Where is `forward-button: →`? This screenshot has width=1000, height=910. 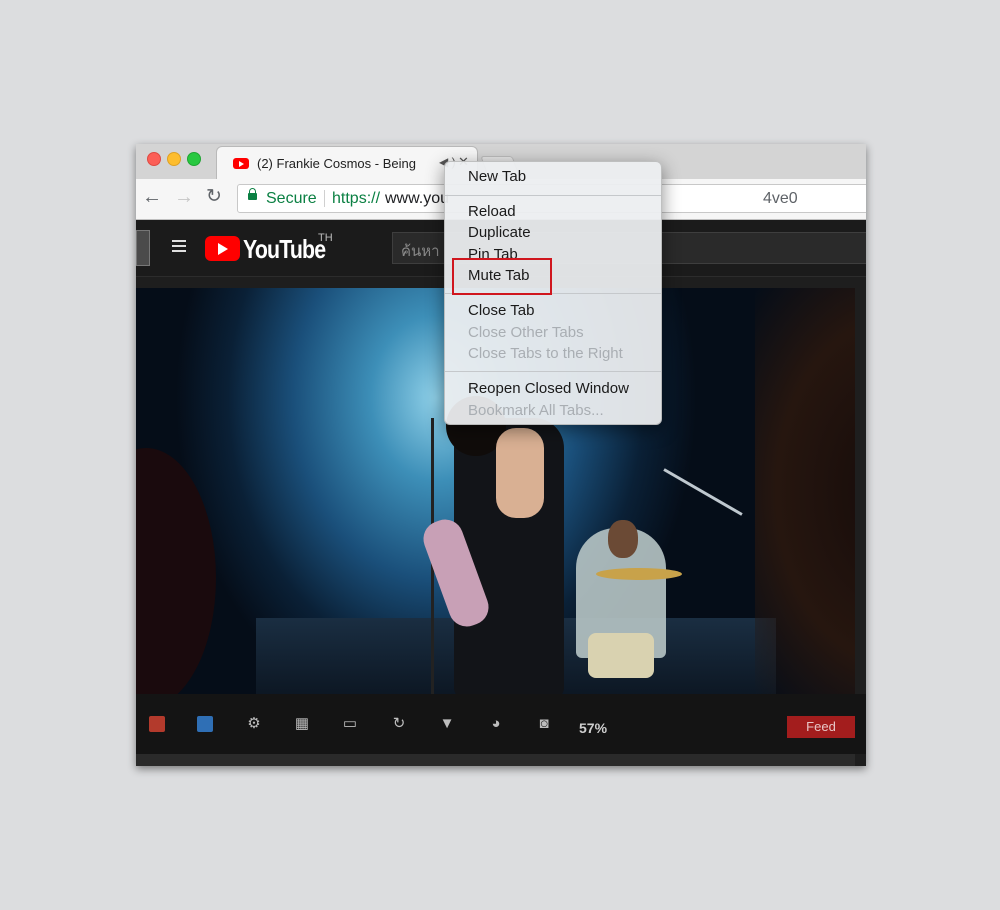 forward-button: → is located at coordinates (184, 197).